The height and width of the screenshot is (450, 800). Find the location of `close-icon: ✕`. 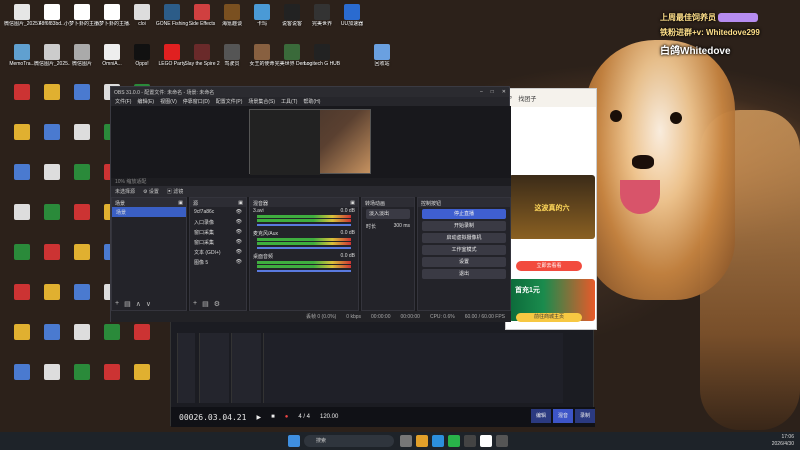

close-icon: ✕ is located at coordinates (504, 92).